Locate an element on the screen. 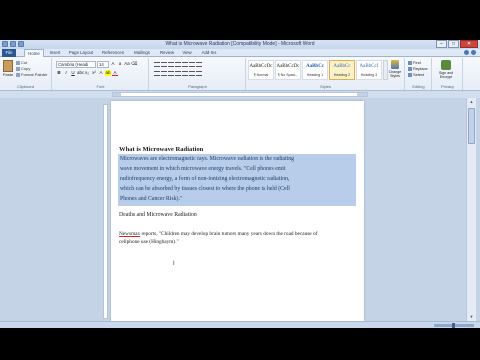 The height and width of the screenshot is (360, 480). paragraph-line: Phones and Cancer Risk)." is located at coordinates (151, 199).